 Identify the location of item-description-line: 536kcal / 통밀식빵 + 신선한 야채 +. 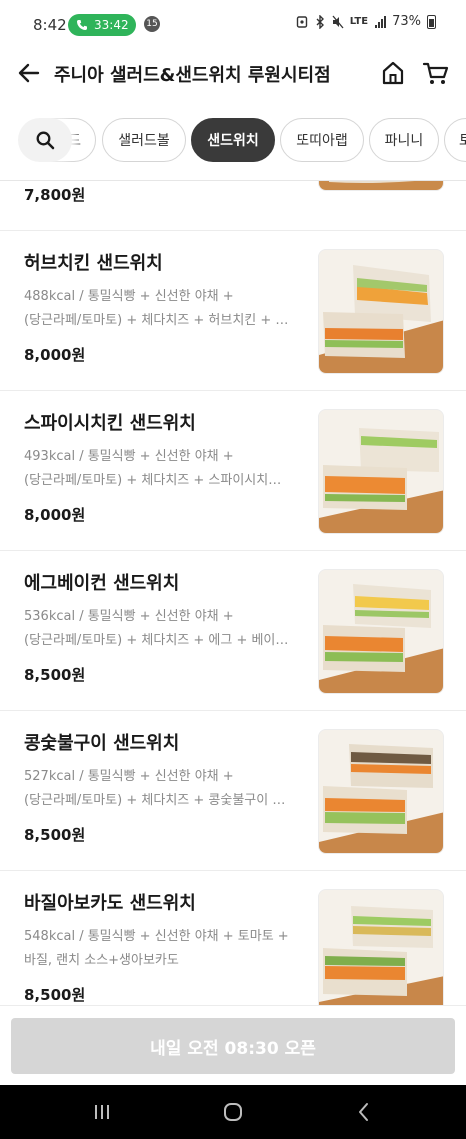
(129, 616).